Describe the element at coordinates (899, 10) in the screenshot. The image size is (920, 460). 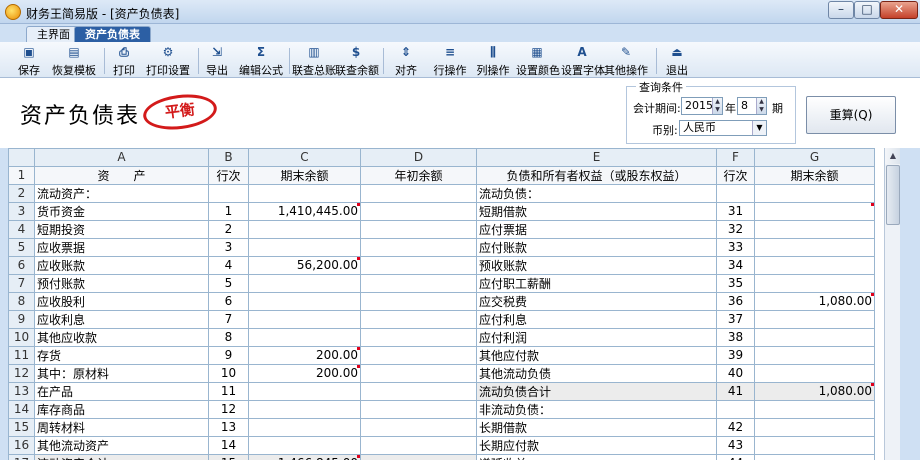
I see `close-button: ✕` at that location.